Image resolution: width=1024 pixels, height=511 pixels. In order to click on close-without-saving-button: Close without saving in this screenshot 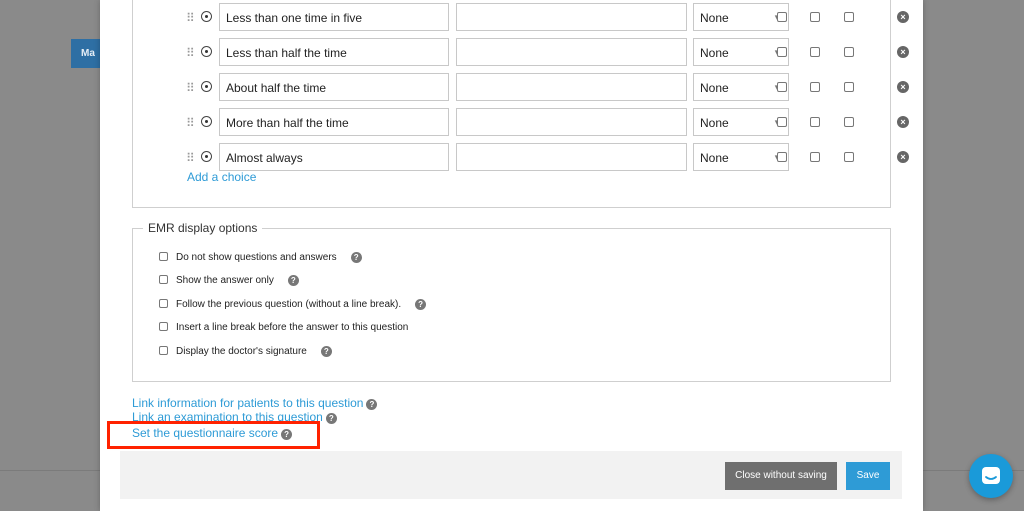, I will do `click(781, 476)`.